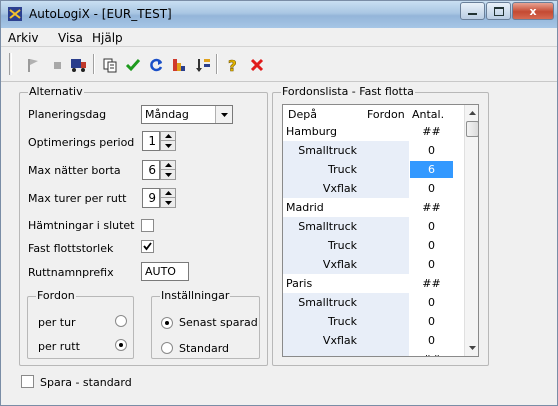 This screenshot has width=558, height=406. What do you see at coordinates (167, 323) in the screenshot?
I see `senast-sparad-radio` at bounding box center [167, 323].